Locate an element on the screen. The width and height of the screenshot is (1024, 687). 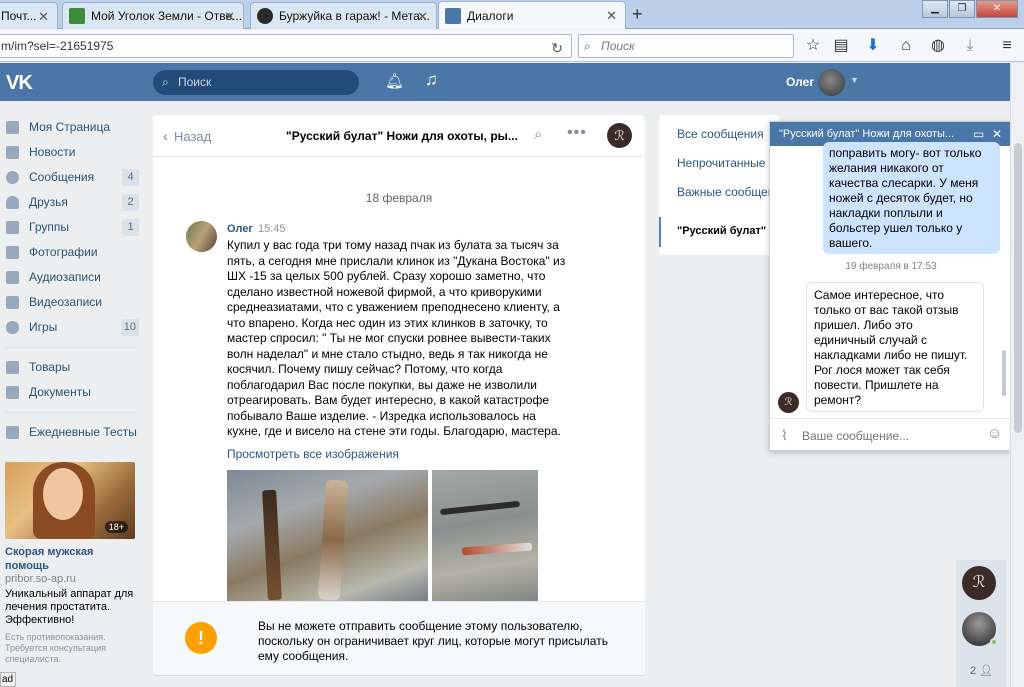
view-all-images-link: Просмотреть все изображения is located at coordinates (313, 454).